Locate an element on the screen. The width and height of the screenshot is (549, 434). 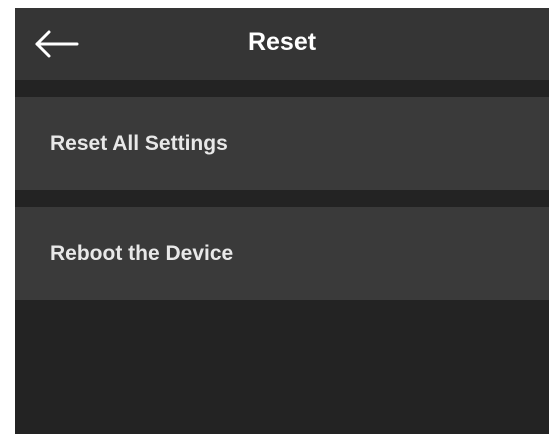
back-button is located at coordinates (57, 44).